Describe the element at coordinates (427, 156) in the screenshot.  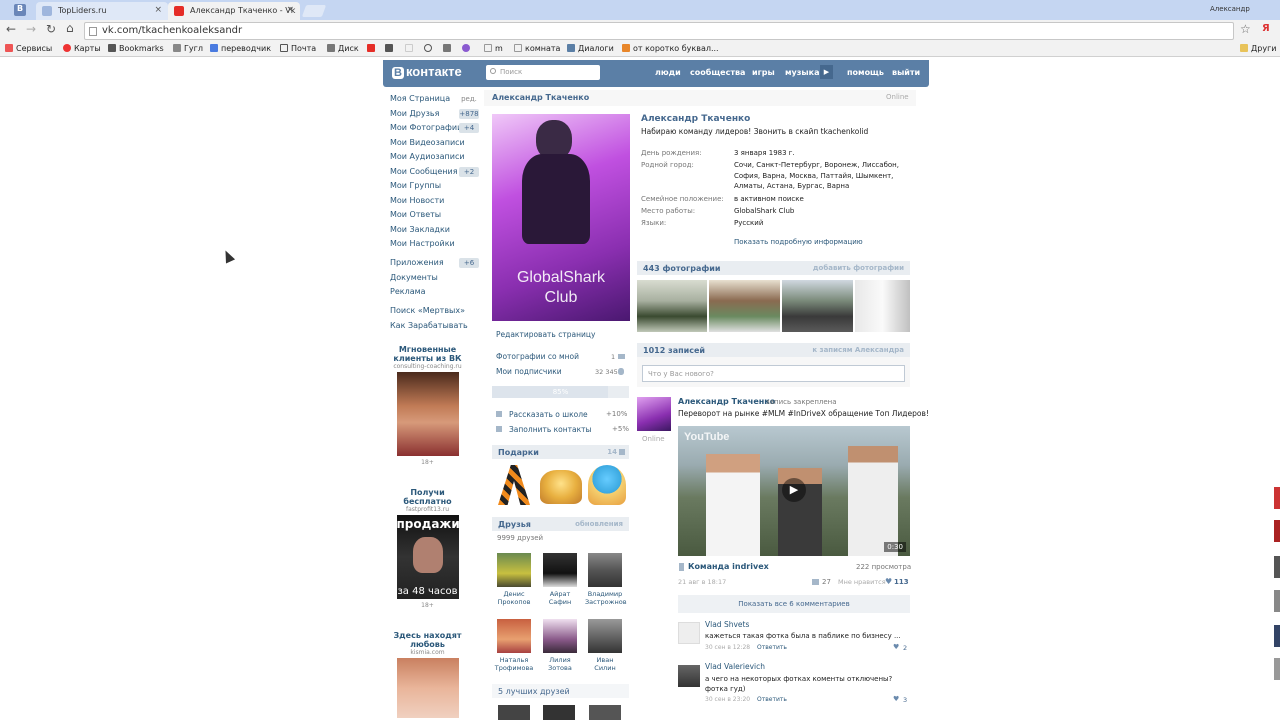
I see `menu-item: Мои Аудиозаписи` at that location.